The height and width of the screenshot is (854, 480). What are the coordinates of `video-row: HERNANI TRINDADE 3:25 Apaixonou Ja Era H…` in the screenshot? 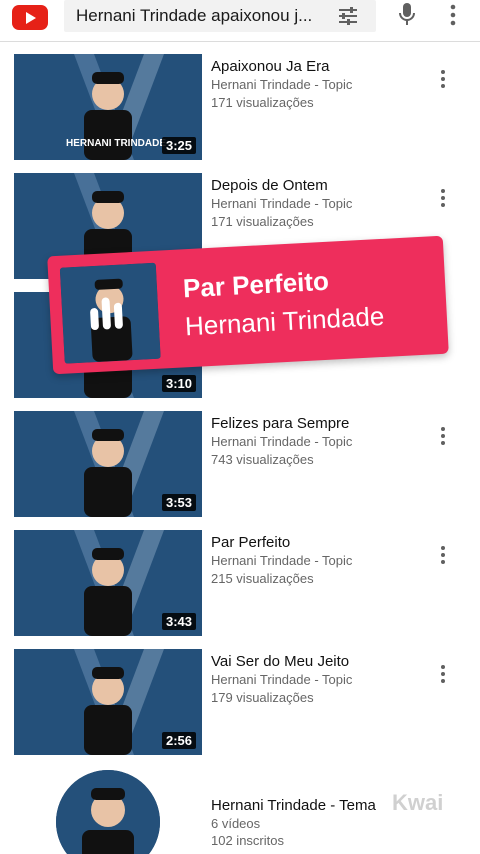 It's located at (240, 101).